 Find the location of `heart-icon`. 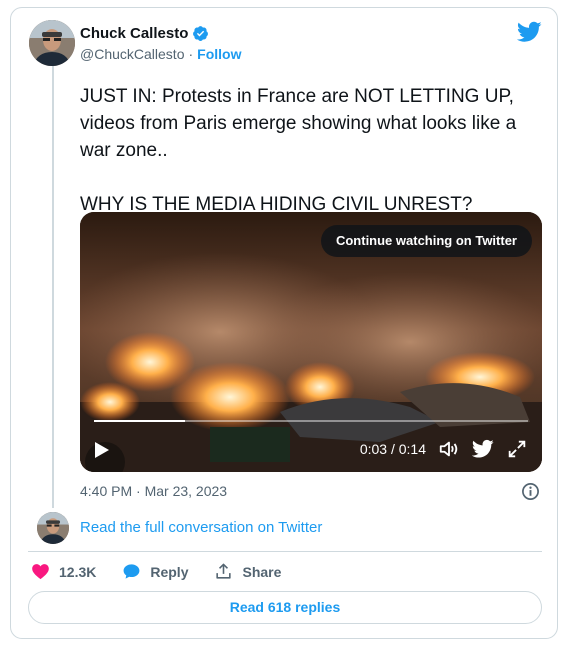

heart-icon is located at coordinates (40, 572).